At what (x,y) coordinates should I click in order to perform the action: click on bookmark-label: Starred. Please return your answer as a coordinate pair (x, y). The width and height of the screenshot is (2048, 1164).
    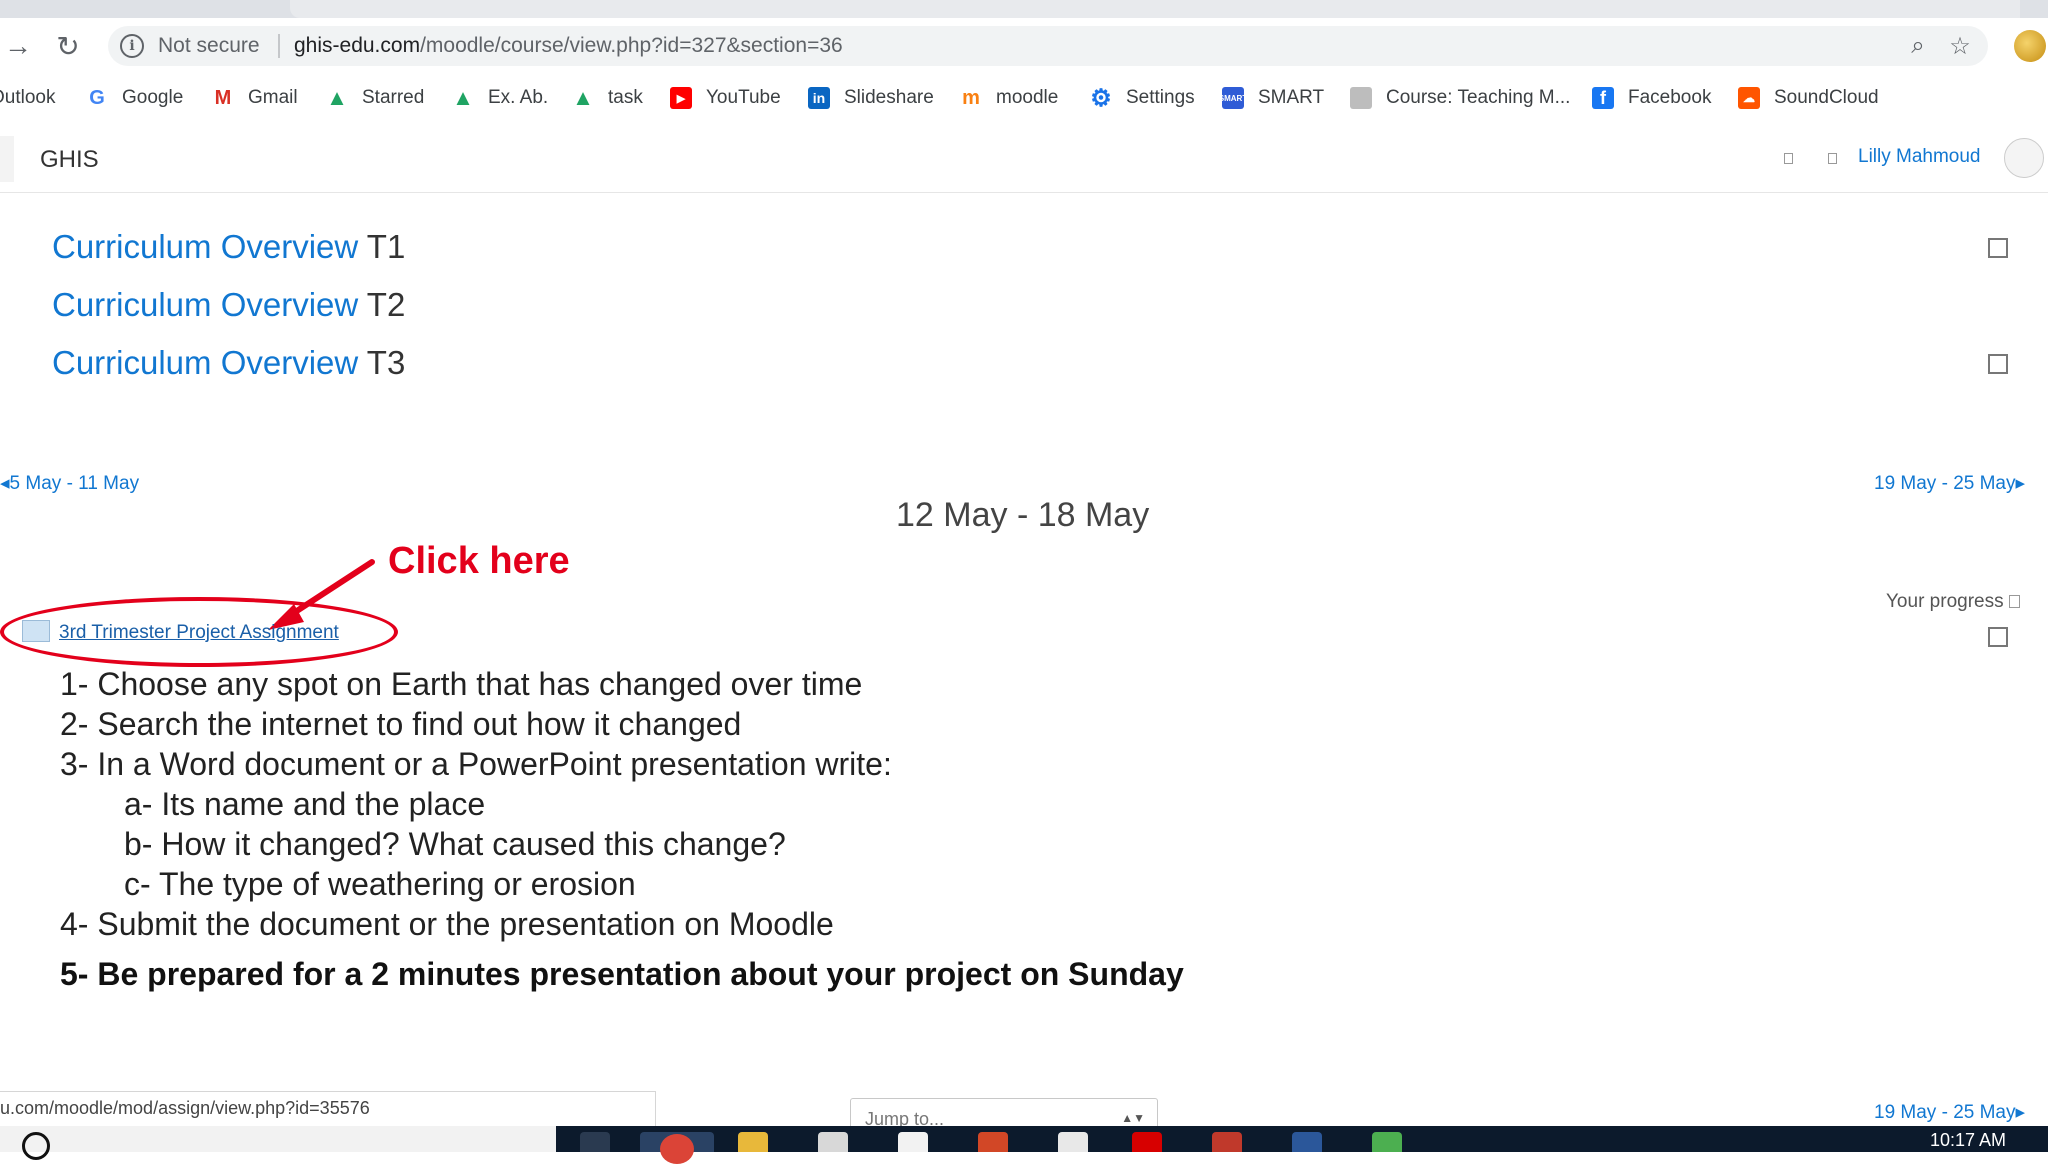
    Looking at the image, I should click on (393, 97).